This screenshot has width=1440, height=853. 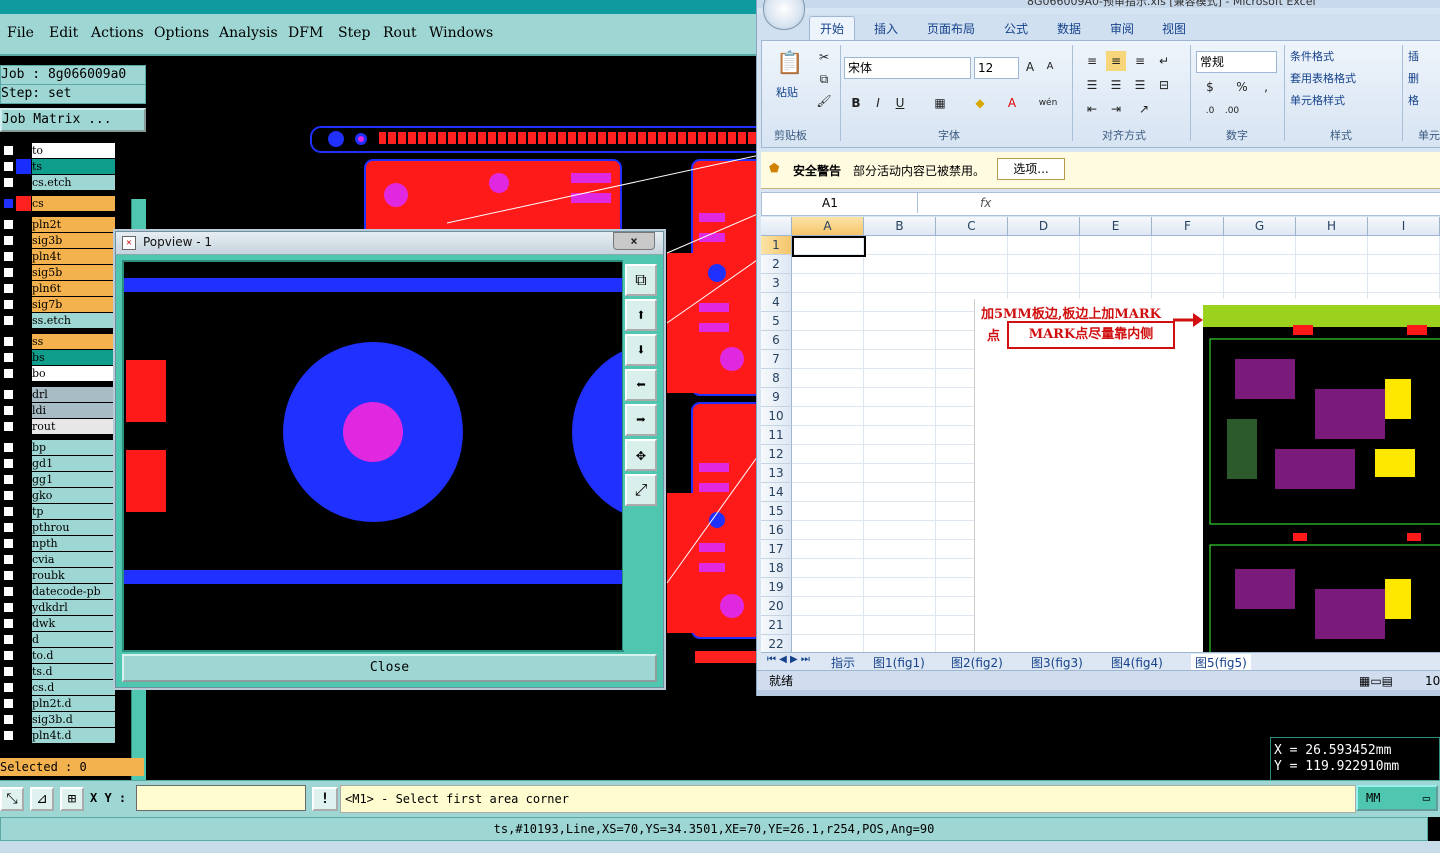 What do you see at coordinates (980, 103) in the screenshot?
I see `fill-color-icon: ◆` at bounding box center [980, 103].